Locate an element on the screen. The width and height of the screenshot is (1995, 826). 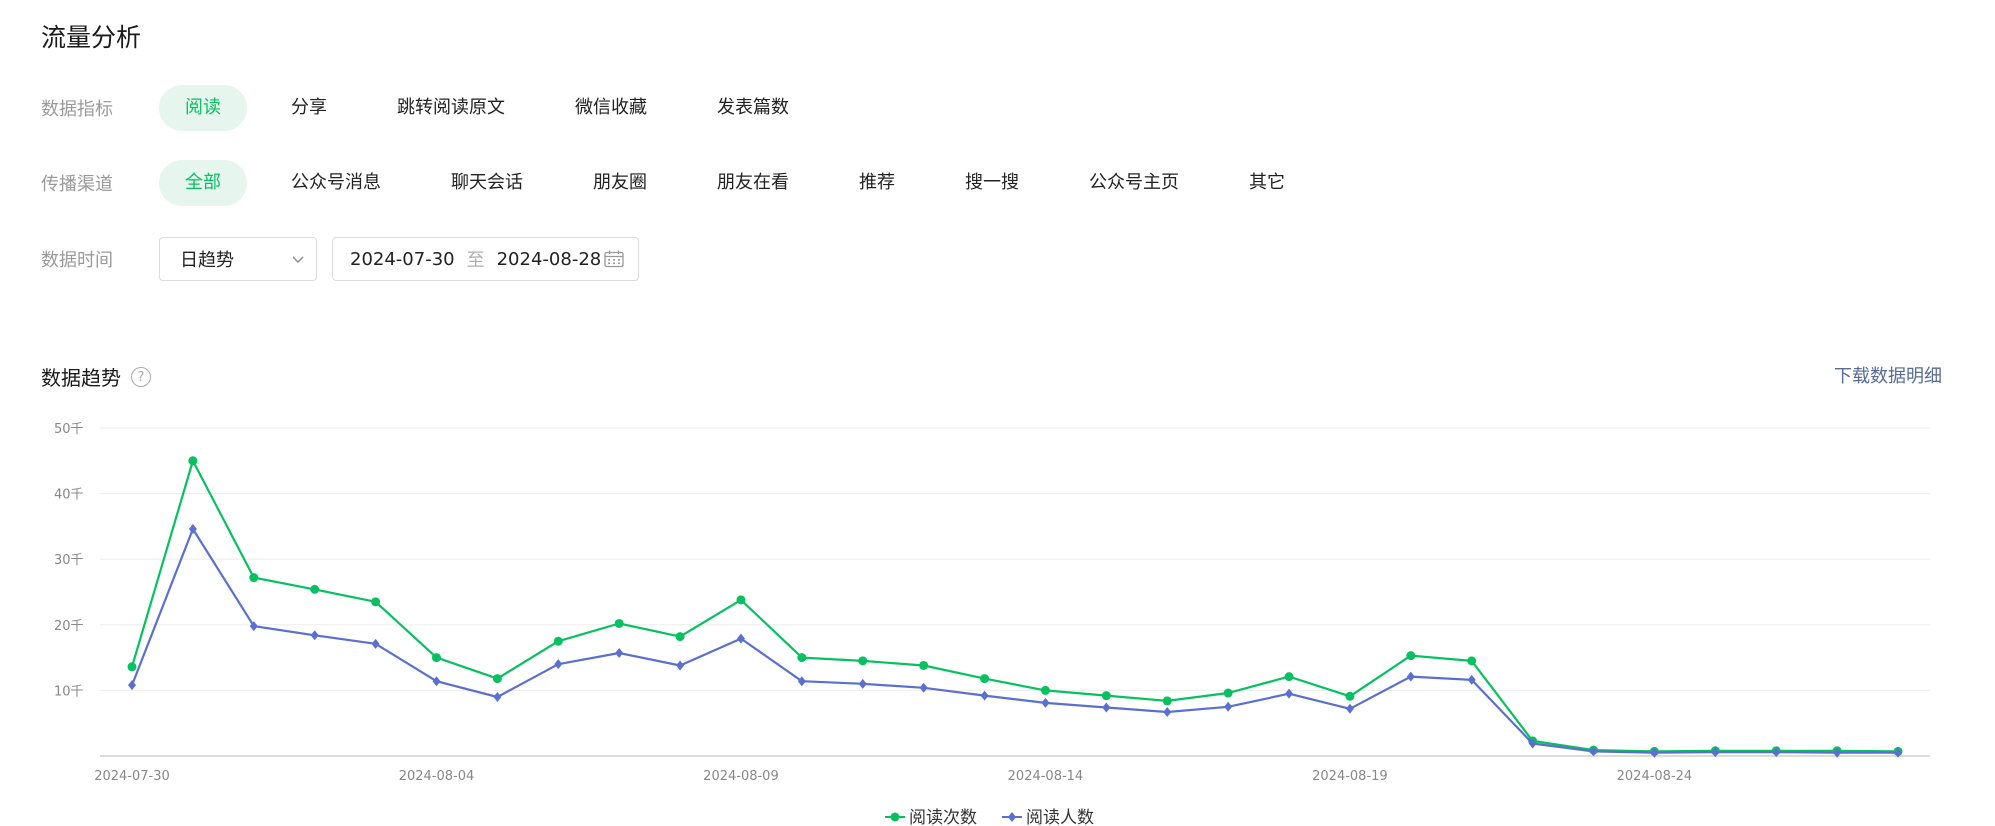
y-tick-label: 10千 is located at coordinates (69, 691).